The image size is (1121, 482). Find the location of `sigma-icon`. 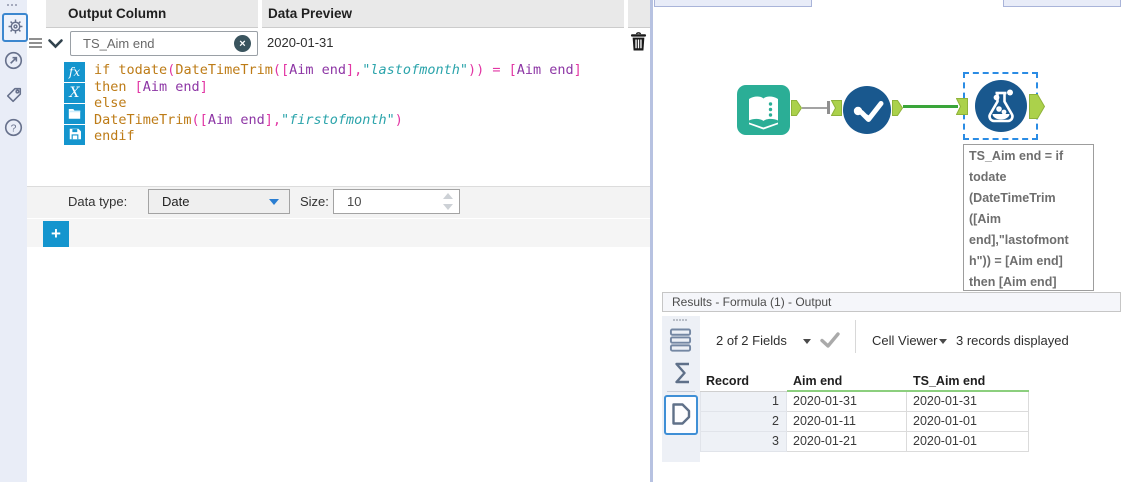

sigma-icon is located at coordinates (682, 375).